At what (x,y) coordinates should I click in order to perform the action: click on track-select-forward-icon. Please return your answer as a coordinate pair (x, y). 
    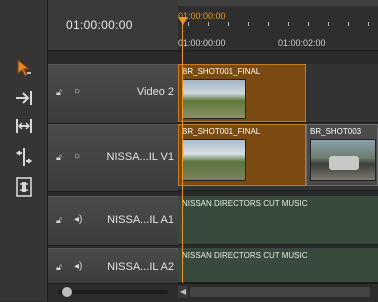
    Looking at the image, I should click on (24, 98).